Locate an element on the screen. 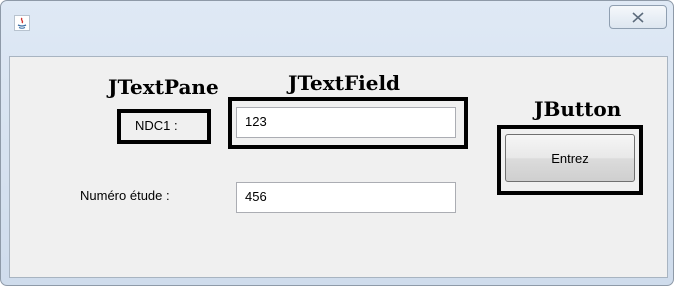 Image resolution: width=676 pixels, height=288 pixels. etude-input: 456 is located at coordinates (346, 197).